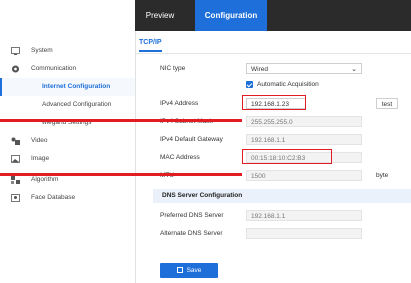  Describe the element at coordinates (191, 139) in the screenshot. I see `default-gateway-label: IPv4 Default Gateway` at that location.